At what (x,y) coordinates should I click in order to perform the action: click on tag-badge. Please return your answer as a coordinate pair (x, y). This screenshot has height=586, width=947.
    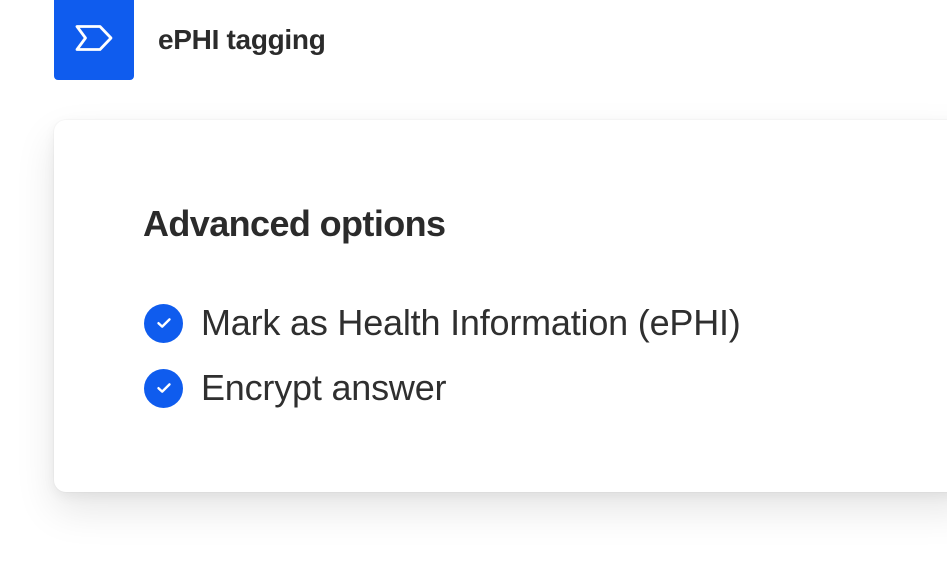
    Looking at the image, I should click on (94, 40).